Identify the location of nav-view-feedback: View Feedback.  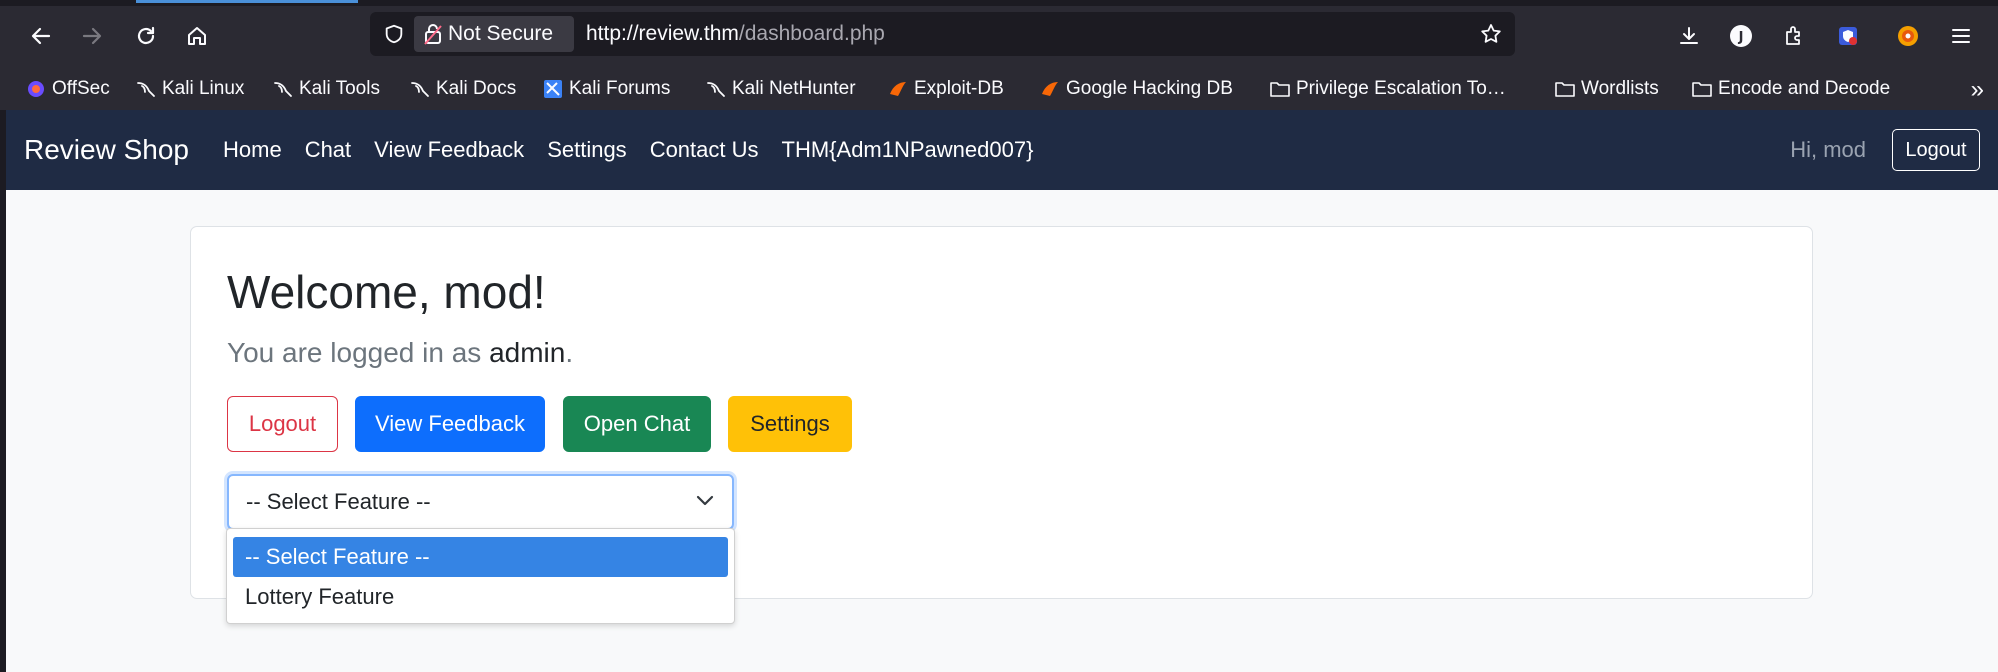
(449, 150).